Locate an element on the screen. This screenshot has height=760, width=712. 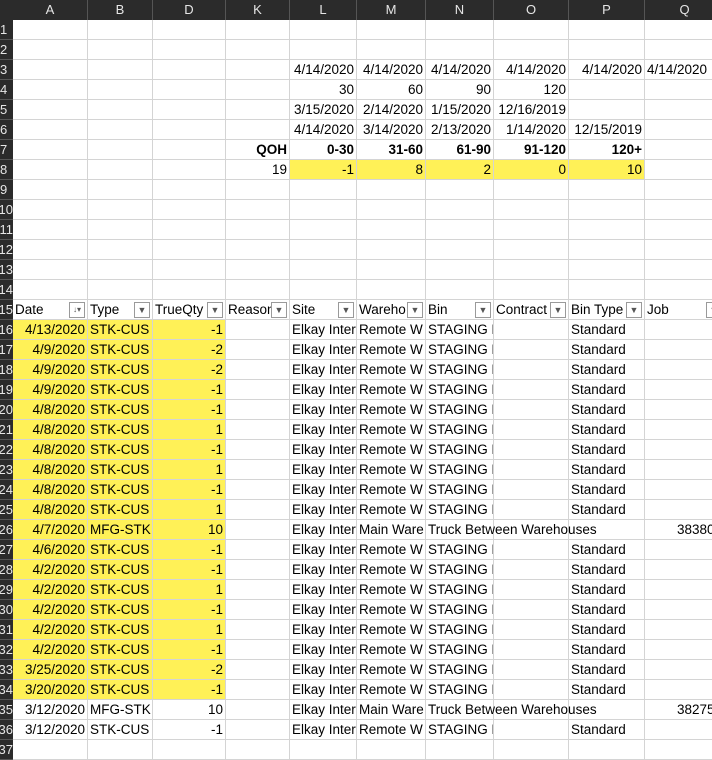
row-header-37: 37 is located at coordinates (6, 750).